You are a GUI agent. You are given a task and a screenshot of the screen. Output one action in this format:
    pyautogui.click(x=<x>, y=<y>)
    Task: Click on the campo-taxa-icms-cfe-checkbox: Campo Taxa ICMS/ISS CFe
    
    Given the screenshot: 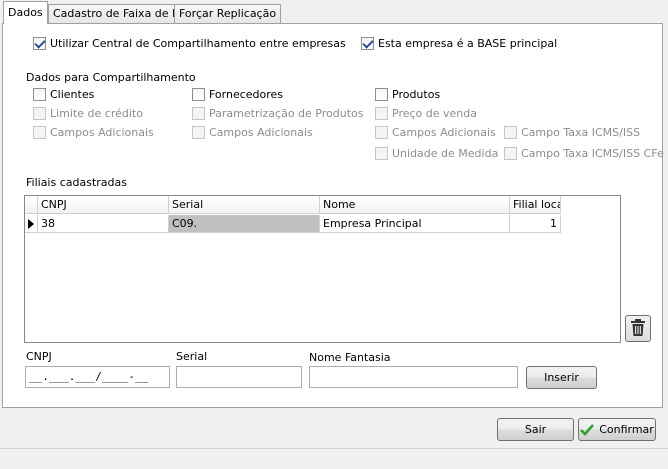 What is the action you would take?
    pyautogui.click(x=584, y=153)
    